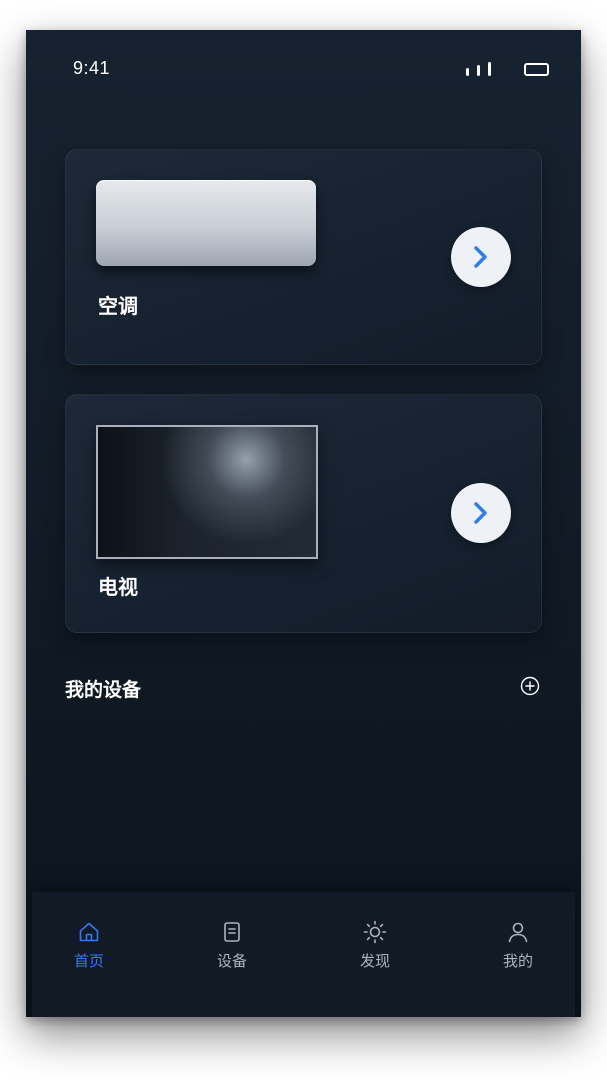 This screenshot has height=1080, width=607. I want to click on bottom-tab-bar: 首页 设备 发现 我的, so click(303, 954).